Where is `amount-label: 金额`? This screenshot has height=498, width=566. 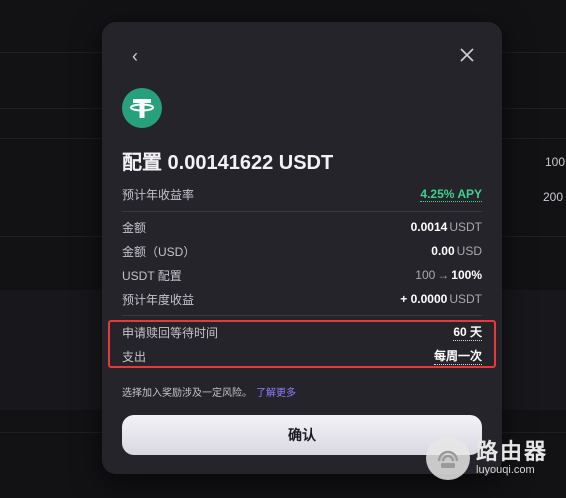 amount-label: 金额 is located at coordinates (134, 227).